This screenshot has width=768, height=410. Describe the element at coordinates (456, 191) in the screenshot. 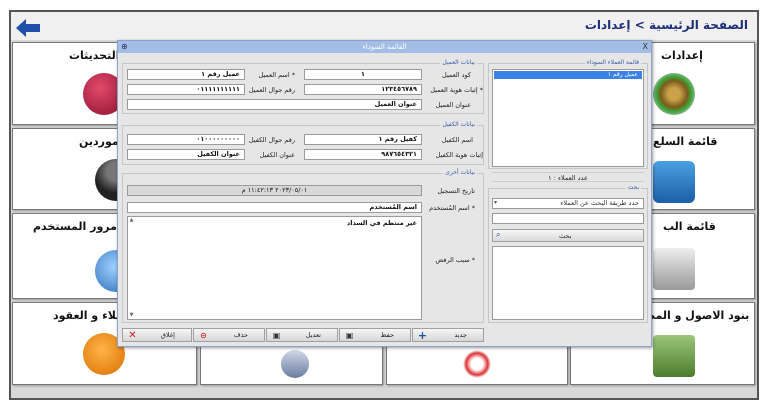

I see `registration-date-label: تاريخ التسجيل` at that location.